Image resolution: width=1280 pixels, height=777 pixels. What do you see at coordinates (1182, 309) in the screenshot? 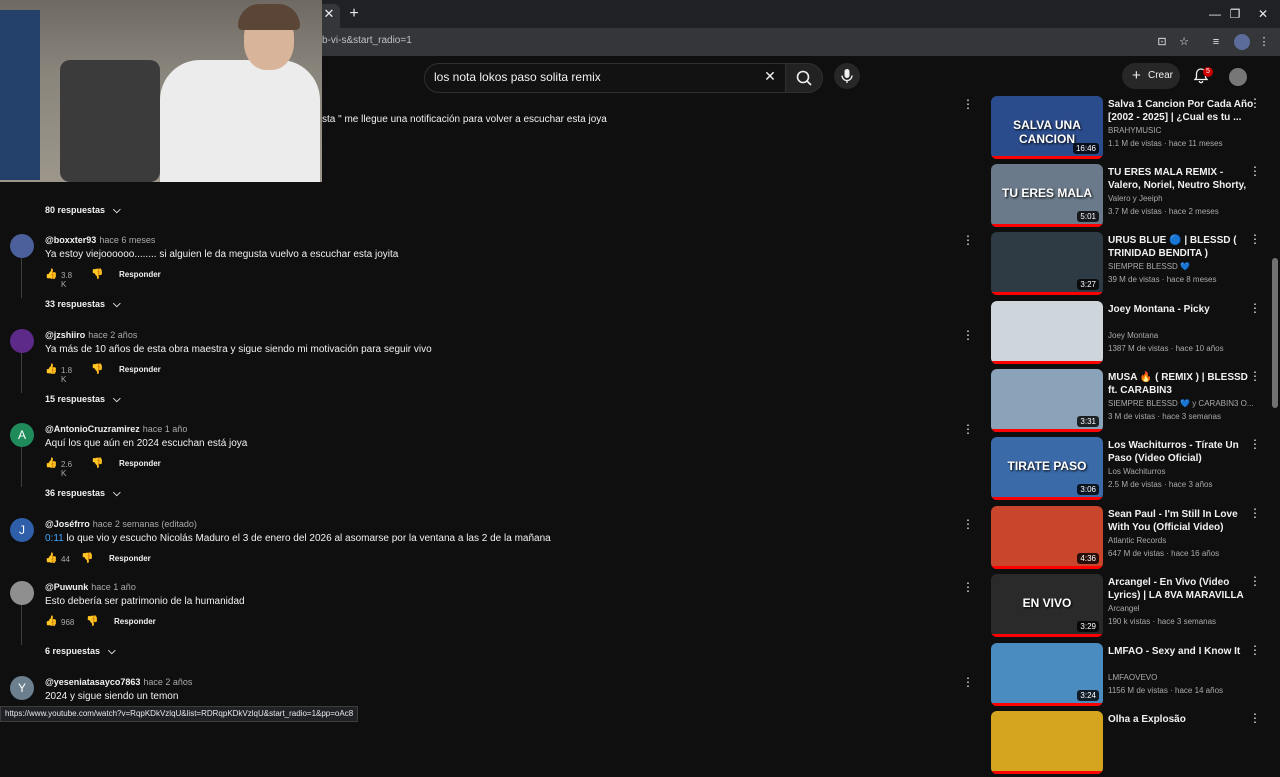
I see `video-title: Joey Montana - Picky` at bounding box center [1182, 309].